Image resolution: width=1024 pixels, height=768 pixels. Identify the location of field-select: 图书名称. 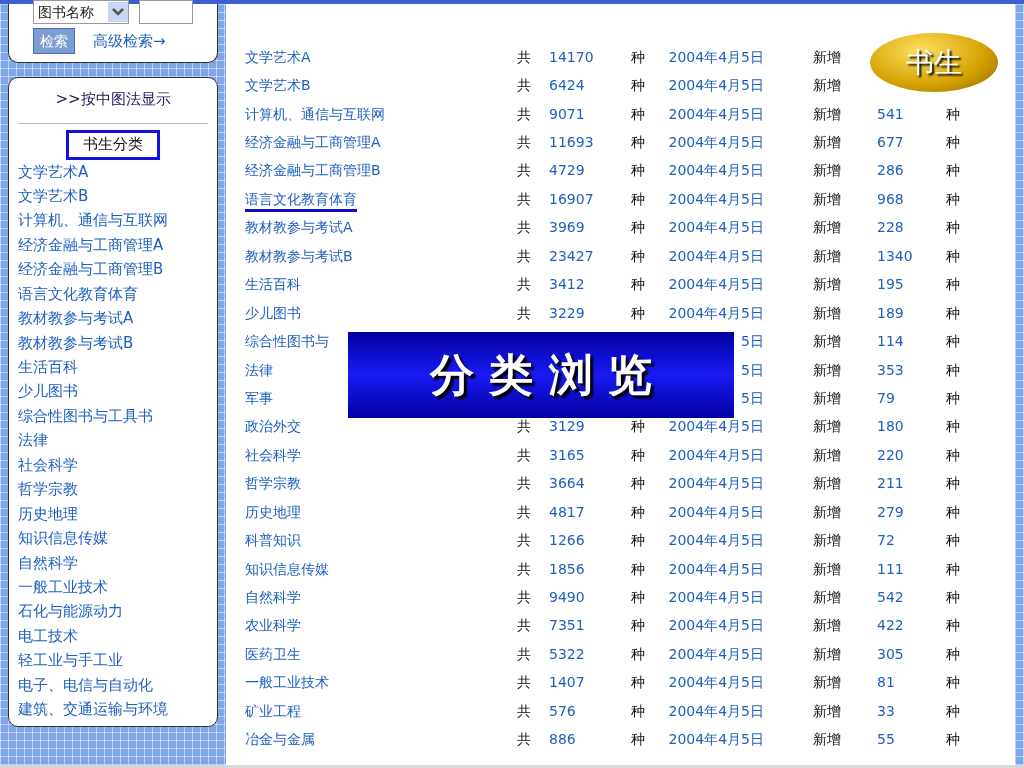
(81, 12).